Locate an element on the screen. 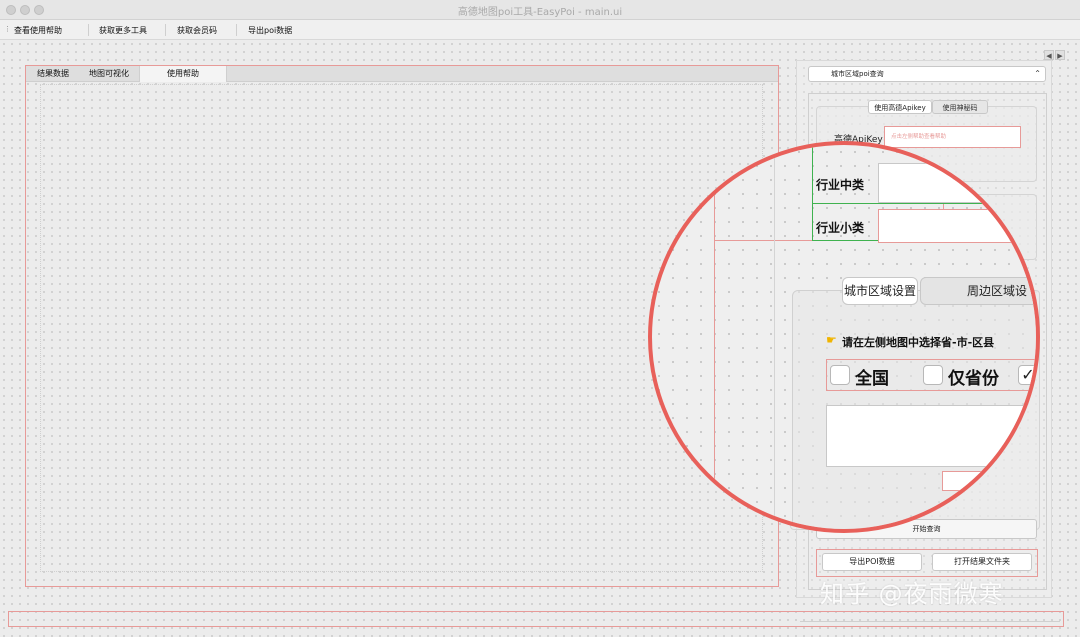 The image size is (1080, 637). export-poi-button: 导出POI数据 is located at coordinates (872, 562).